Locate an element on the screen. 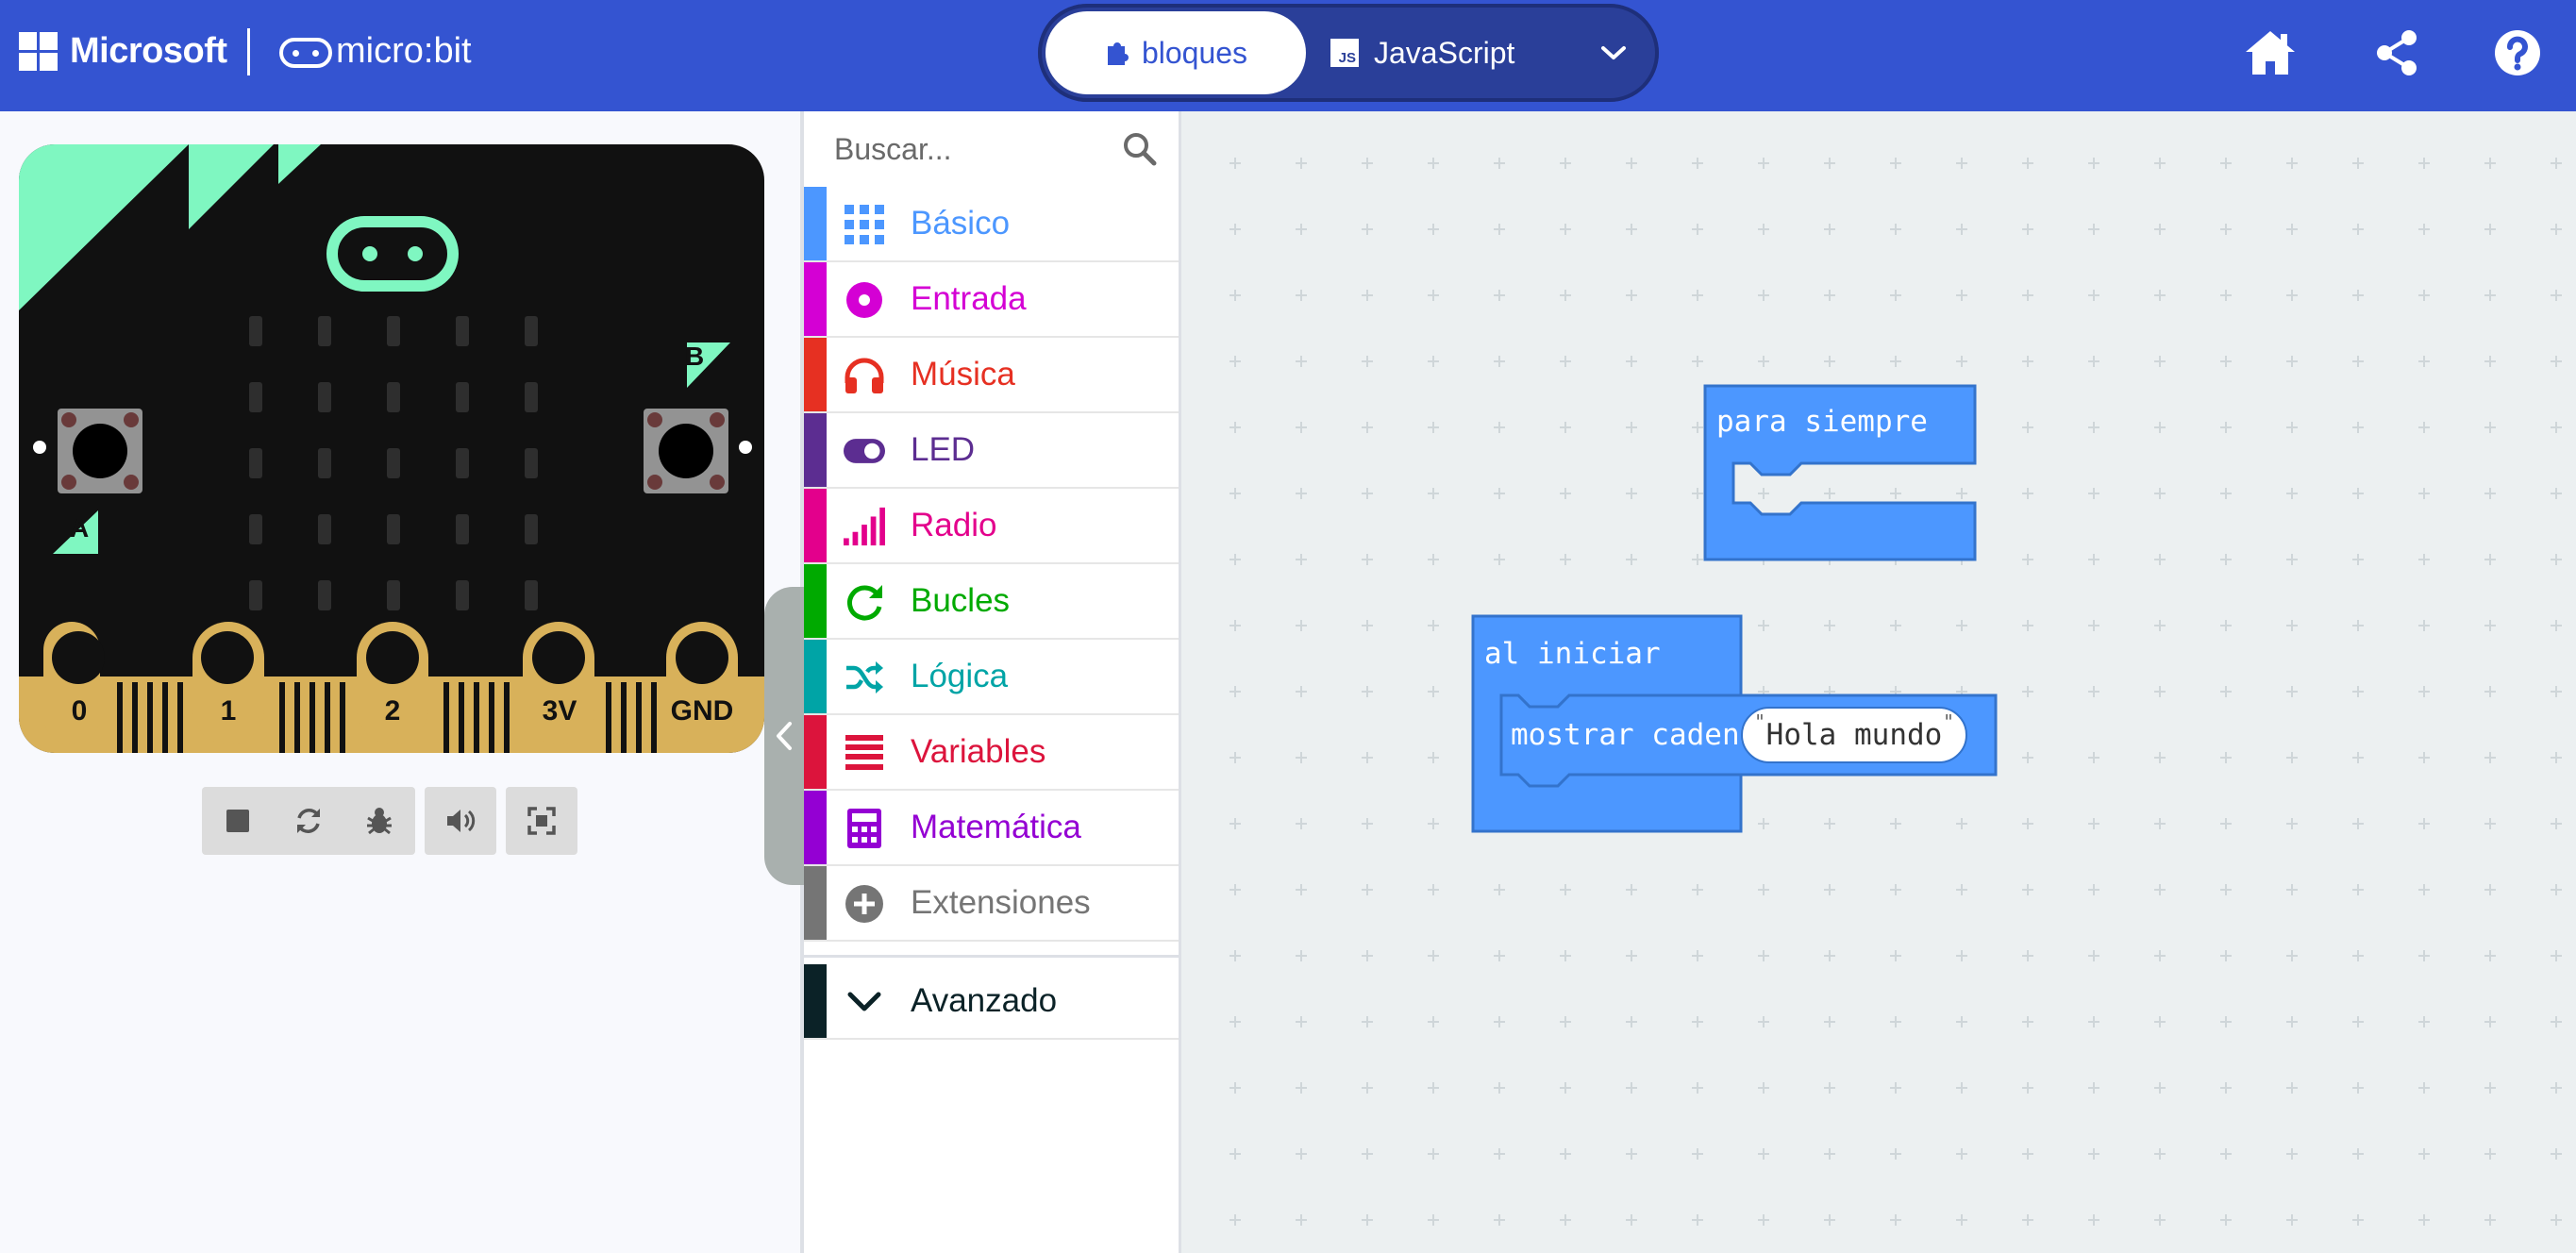  toolbox-category-math: Matemática is located at coordinates (991, 828).